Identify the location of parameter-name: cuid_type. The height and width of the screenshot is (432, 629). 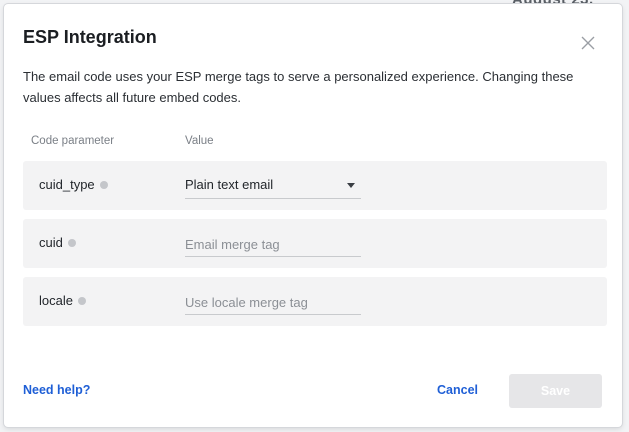
(67, 184).